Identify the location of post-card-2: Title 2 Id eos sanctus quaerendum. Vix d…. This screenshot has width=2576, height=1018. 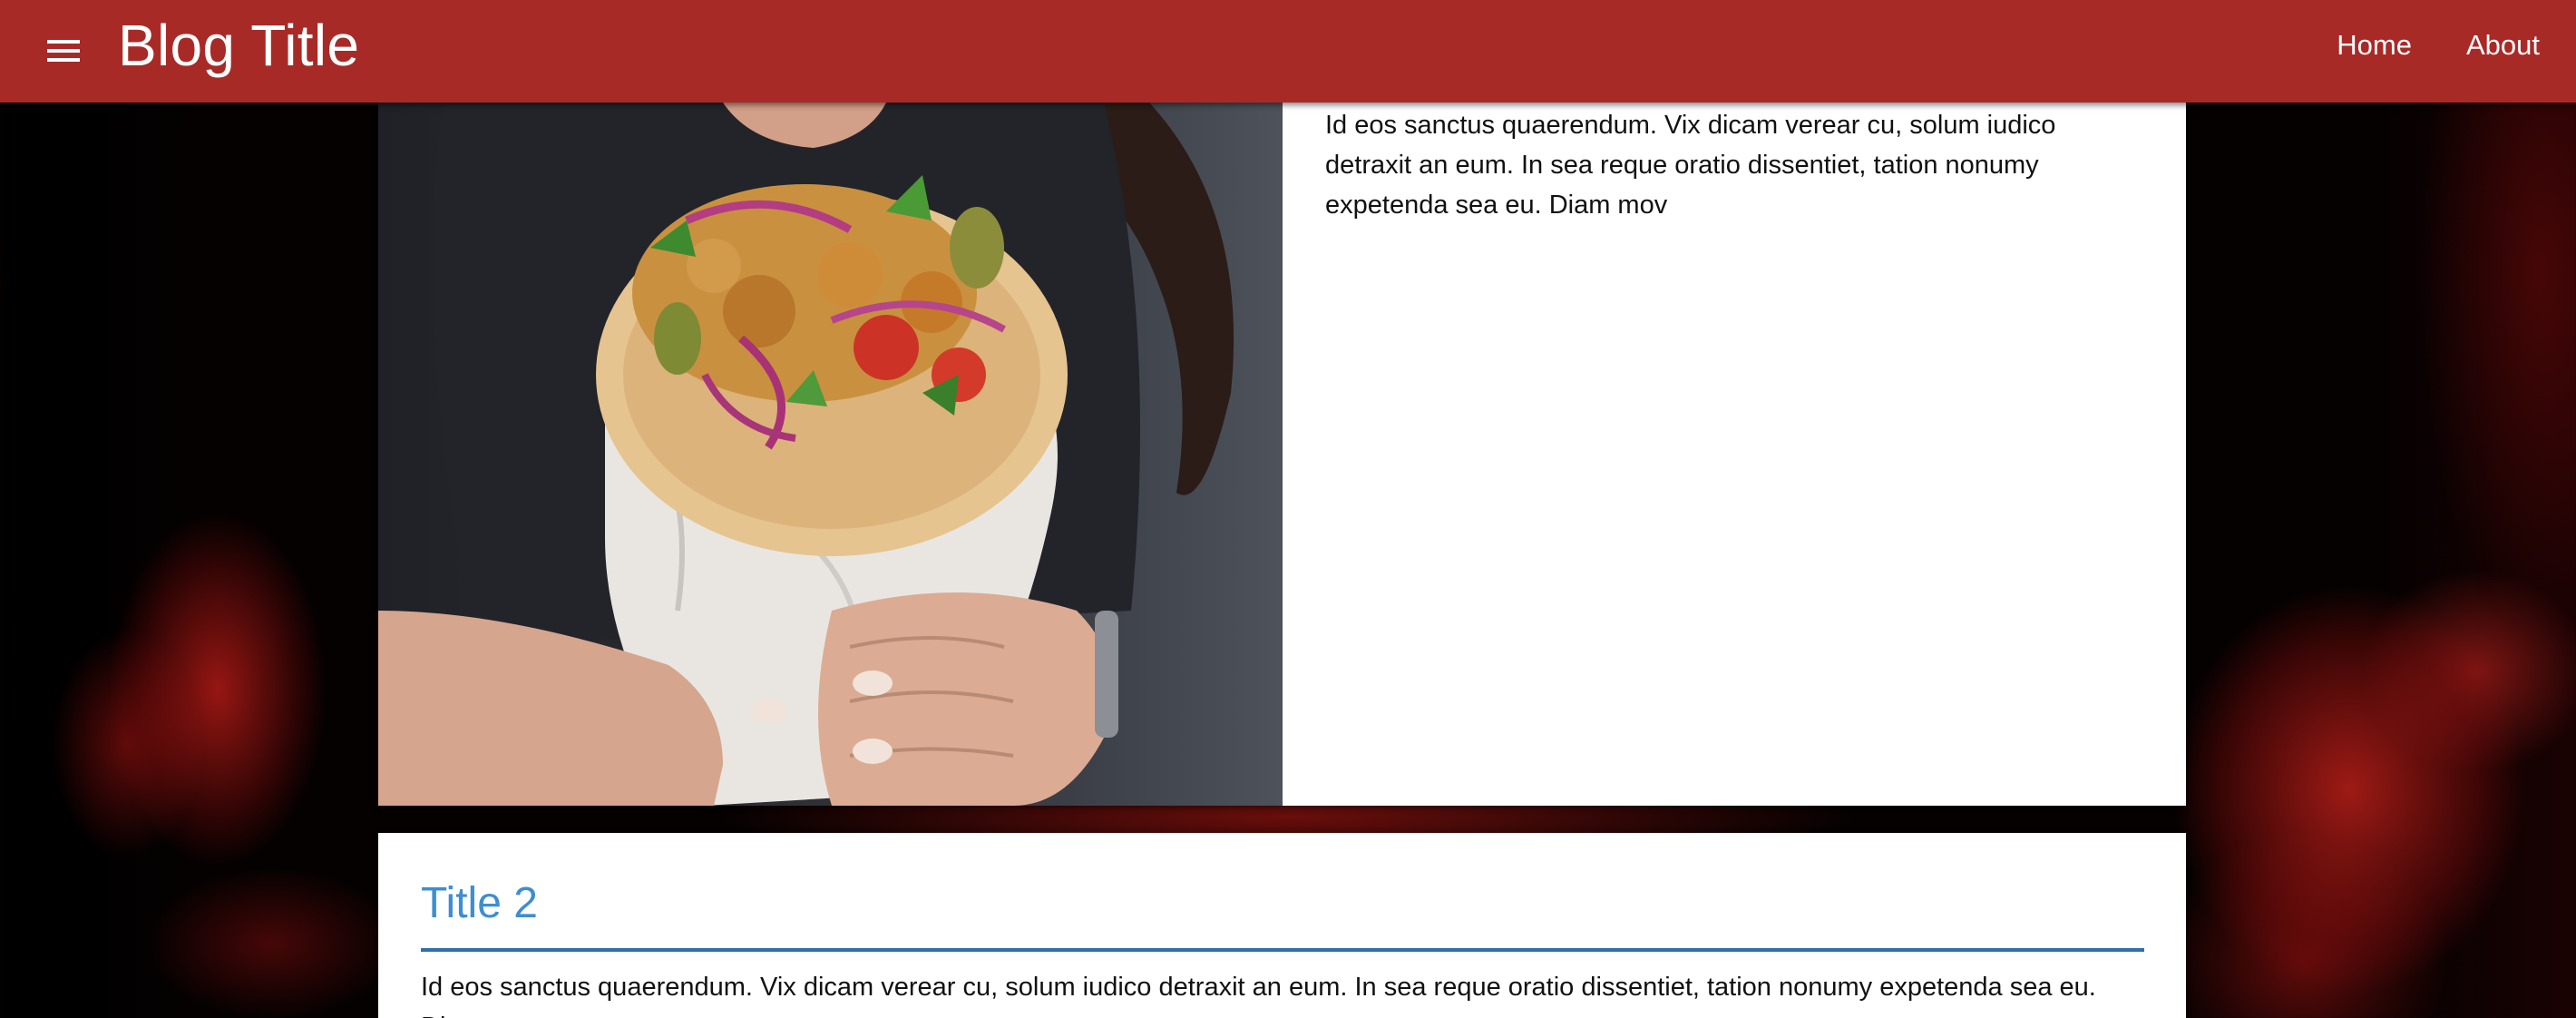
(1282, 926).